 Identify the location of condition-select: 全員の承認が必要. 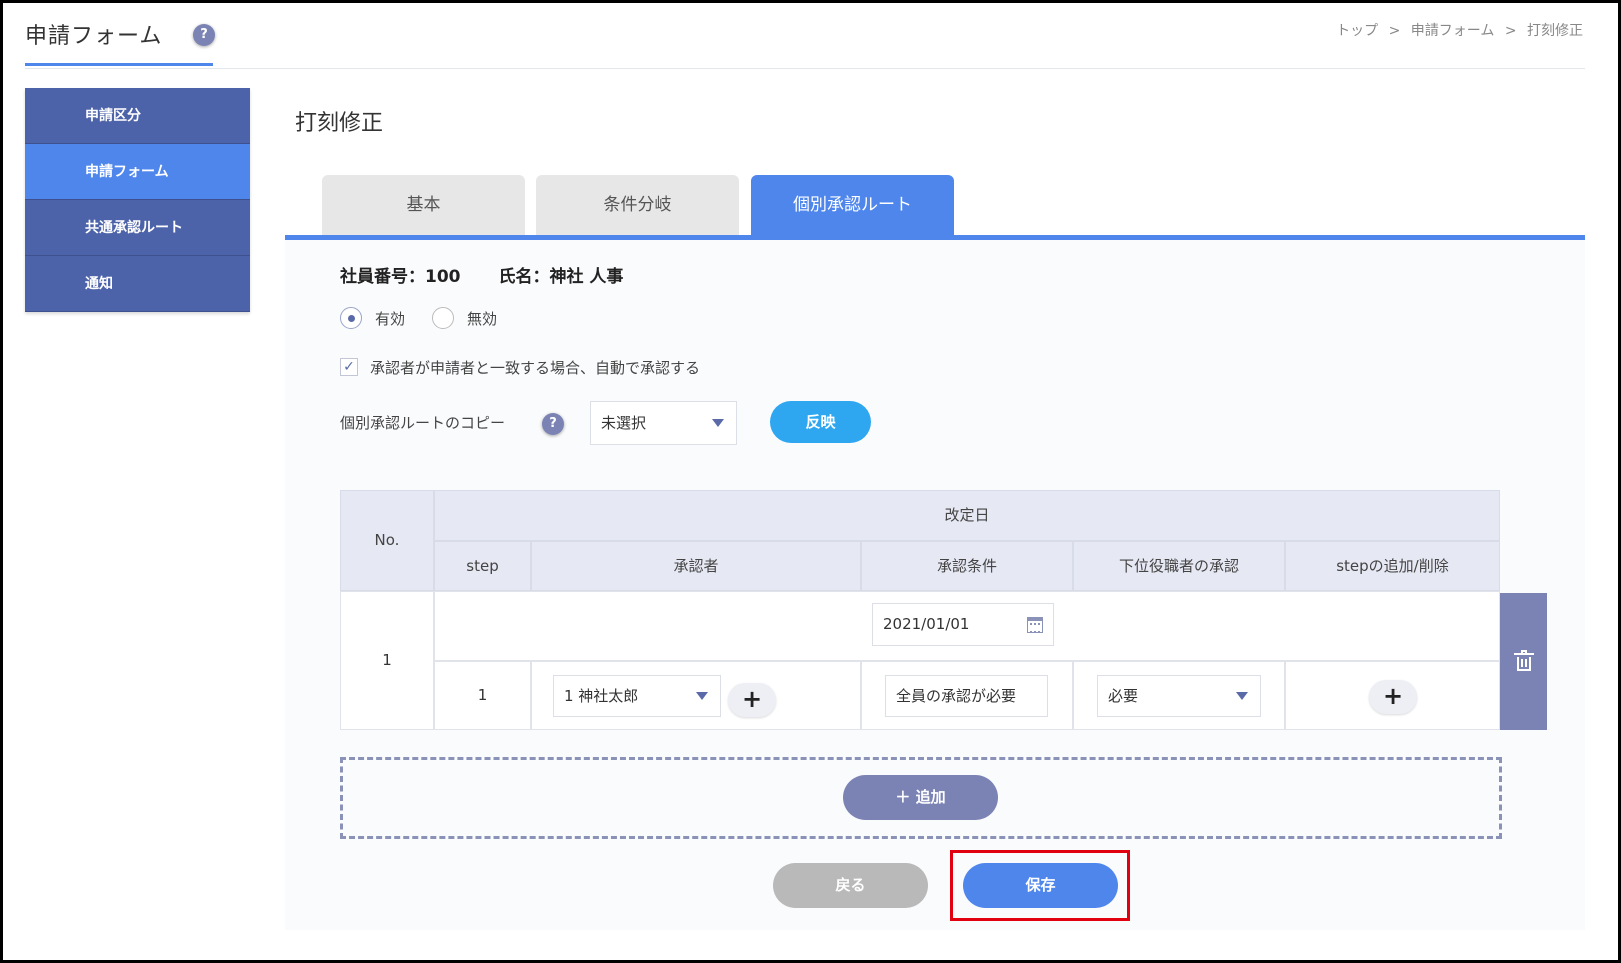
(966, 696).